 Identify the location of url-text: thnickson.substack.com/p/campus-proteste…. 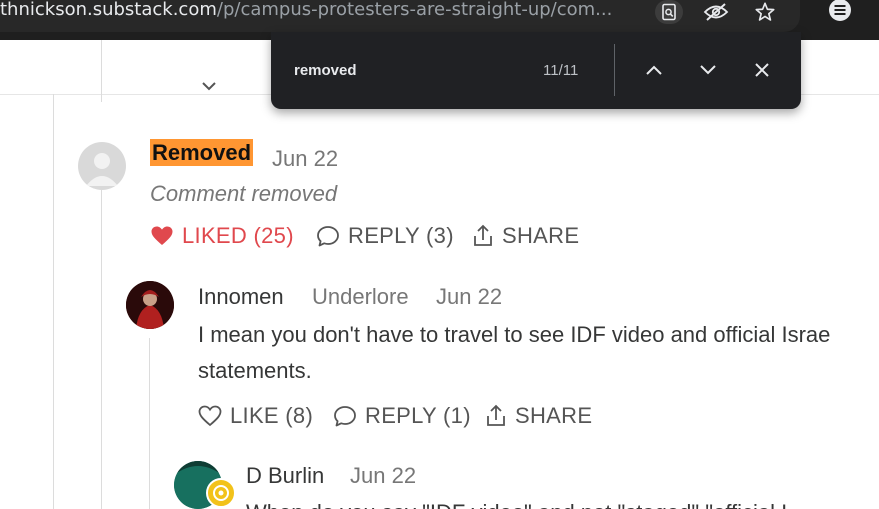
(306, 11).